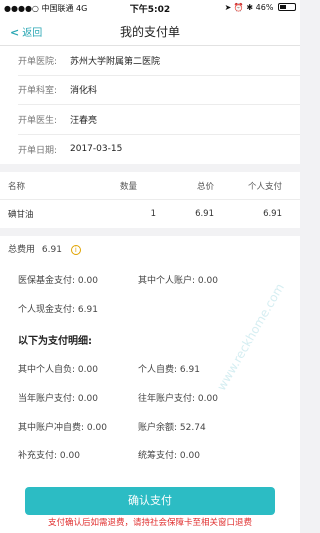 The image size is (320, 533). Describe the element at coordinates (150, 186) in the screenshot. I see `table-header: 名称 数量 总价 个人支付` at that location.